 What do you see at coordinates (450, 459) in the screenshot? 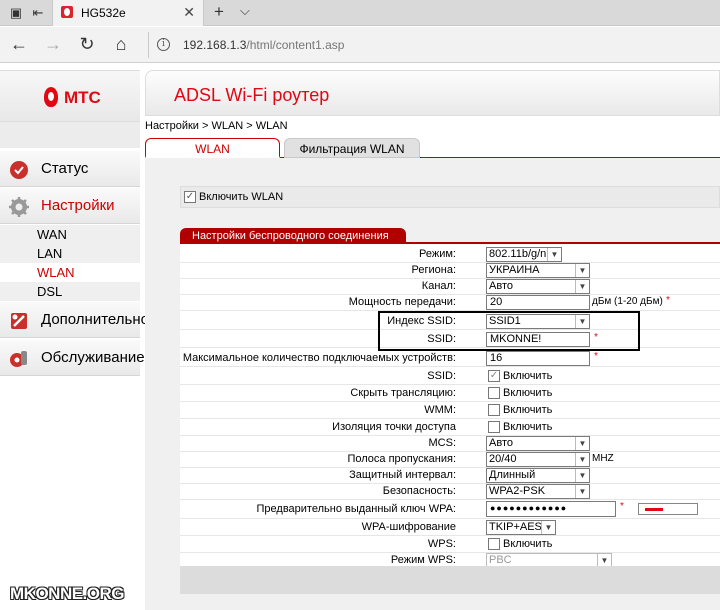
I see `bandwidth-row: Полоса пропускания: 20/40 ▼ MHZ` at bounding box center [450, 459].